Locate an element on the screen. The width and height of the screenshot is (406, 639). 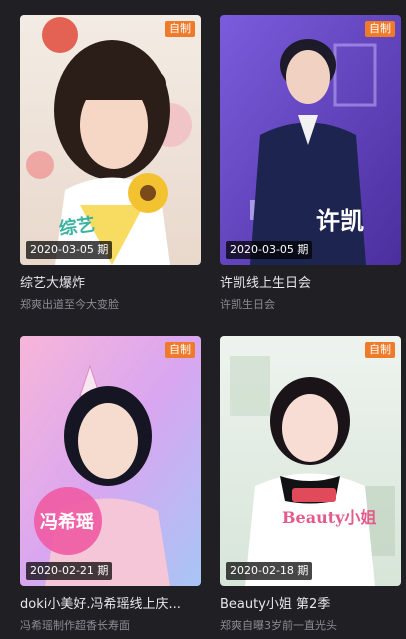
episode-date-label: 2020-02-21 期 is located at coordinates (69, 571).